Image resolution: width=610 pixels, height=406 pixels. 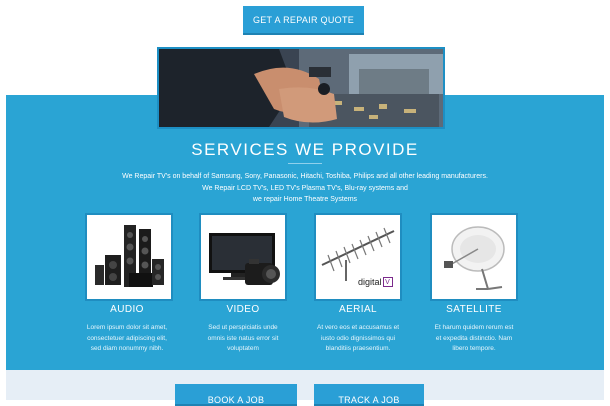 What do you see at coordinates (357, 327) in the screenshot?
I see `desc-line: At vero eos et accusamus et` at bounding box center [357, 327].